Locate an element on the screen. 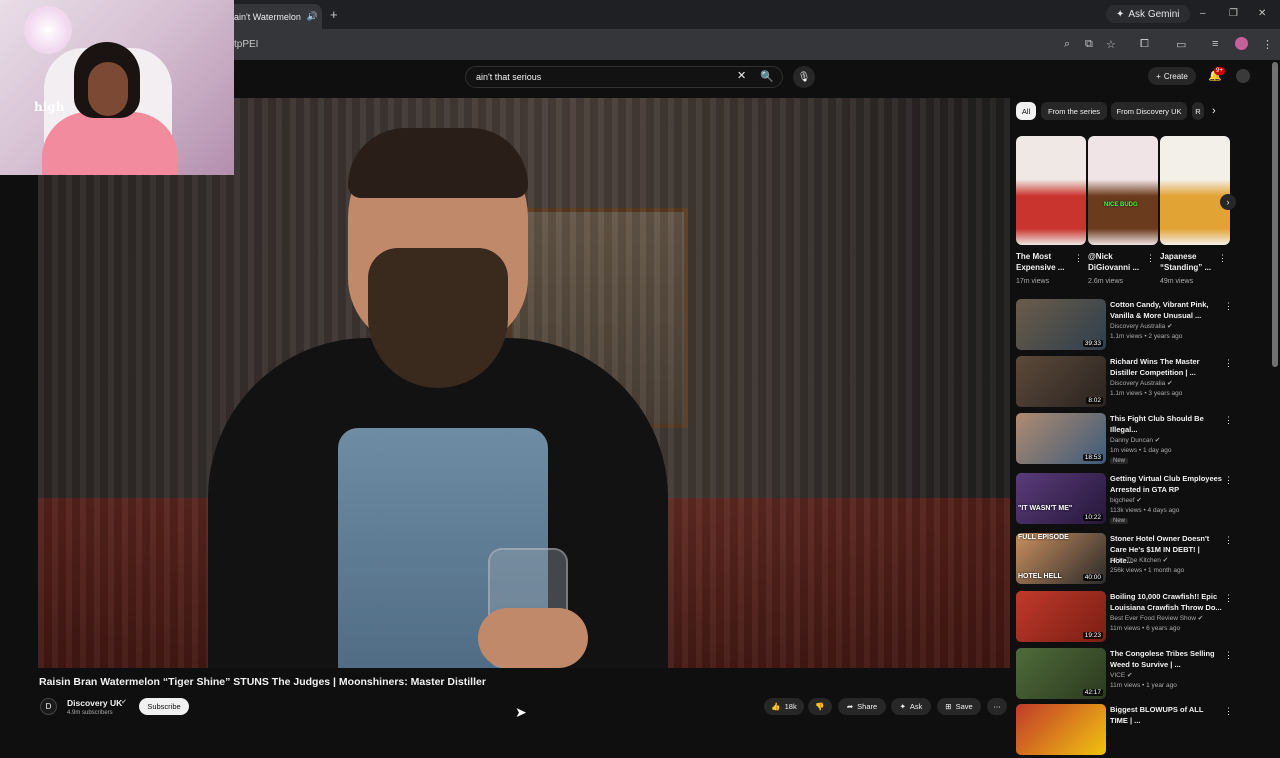 This screenshot has width=1280, height=758. reading-list-icon: ≡ is located at coordinates (1215, 44).